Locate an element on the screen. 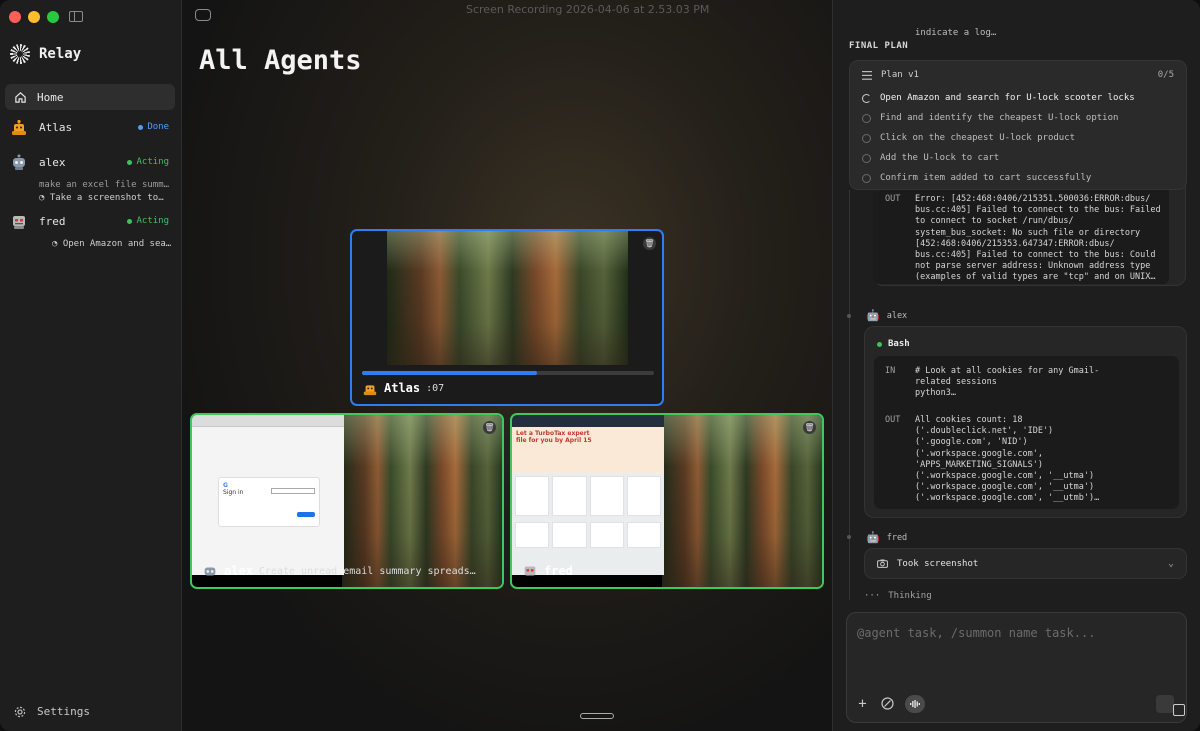  page-title: All Agents is located at coordinates (280, 60).